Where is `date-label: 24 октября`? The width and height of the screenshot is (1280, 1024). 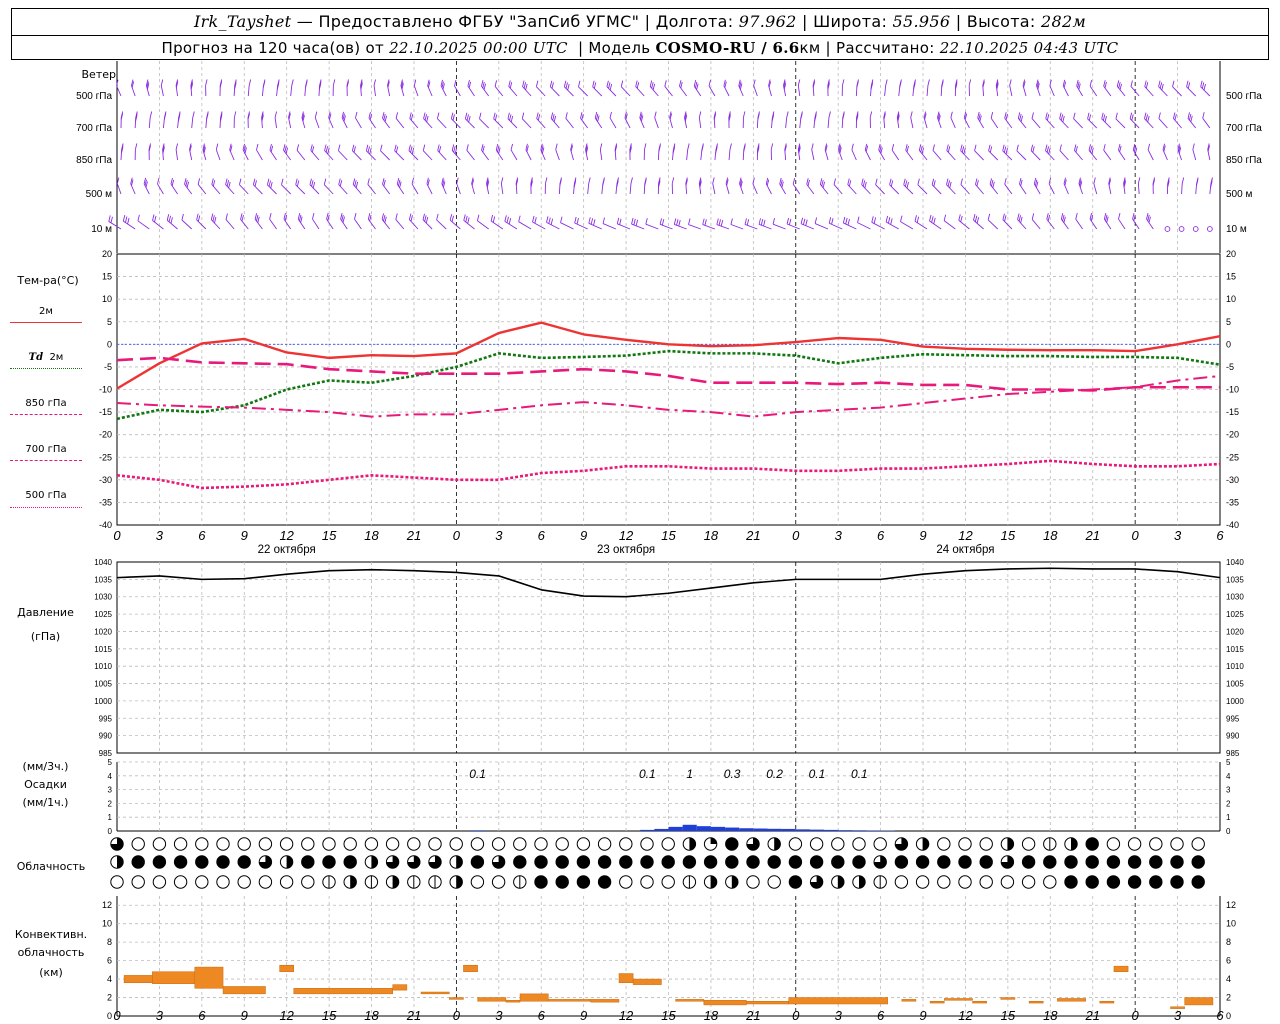
date-label: 24 октября is located at coordinates (965, 550).